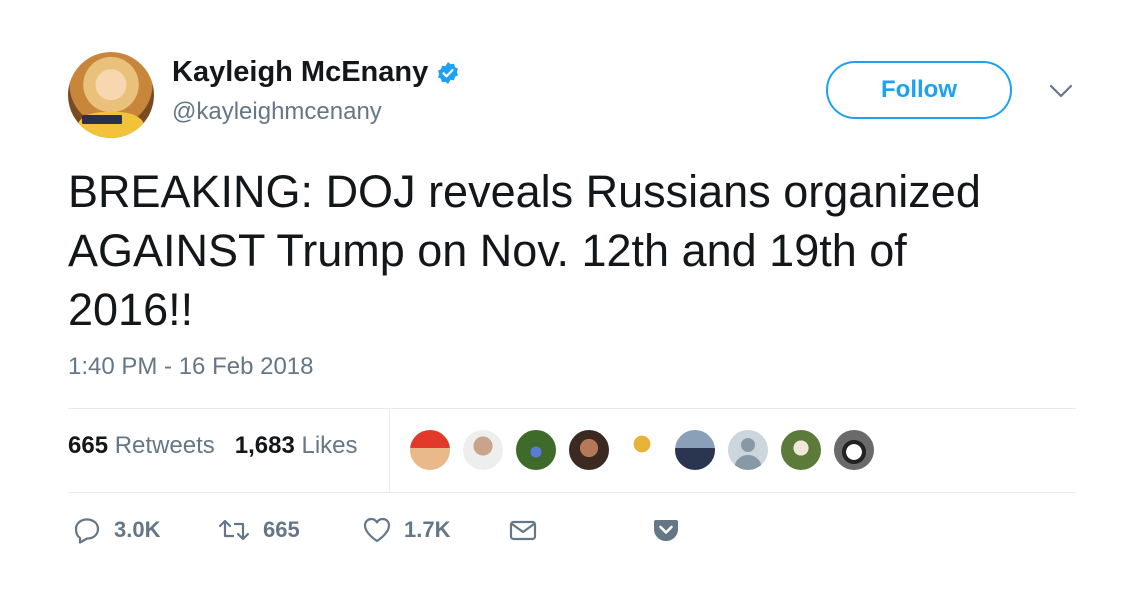 Image resolution: width=1144 pixels, height=600 pixels. Describe the element at coordinates (524, 191) in the screenshot. I see `tweet-text-line: BREAKING: DOJ reveals Russians organized` at that location.